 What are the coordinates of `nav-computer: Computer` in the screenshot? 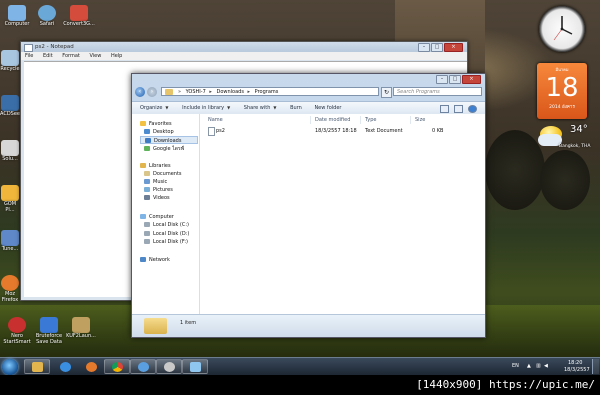 It's located at (157, 217).